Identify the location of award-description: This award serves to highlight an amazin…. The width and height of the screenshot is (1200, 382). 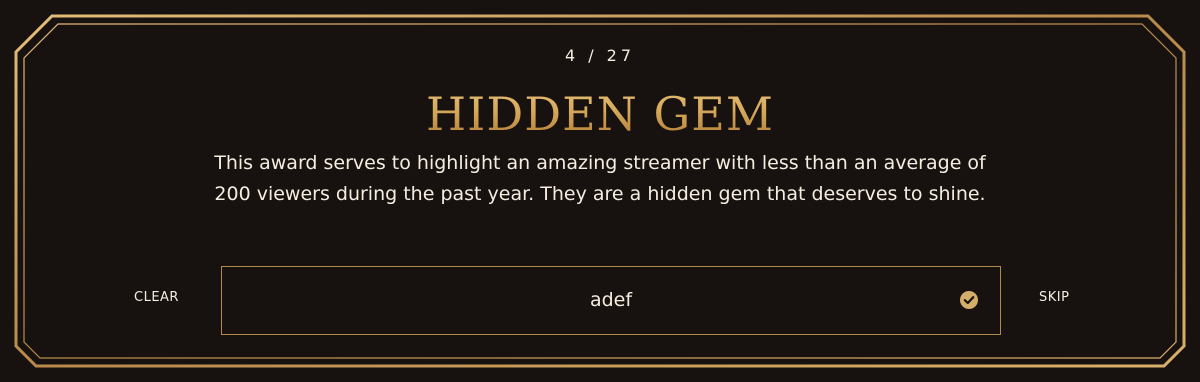
(600, 178).